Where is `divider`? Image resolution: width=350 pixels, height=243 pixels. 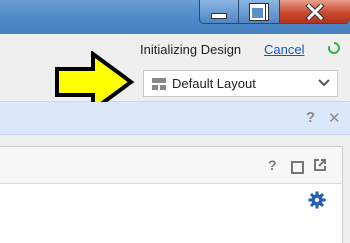
divider is located at coordinates (175, 140).